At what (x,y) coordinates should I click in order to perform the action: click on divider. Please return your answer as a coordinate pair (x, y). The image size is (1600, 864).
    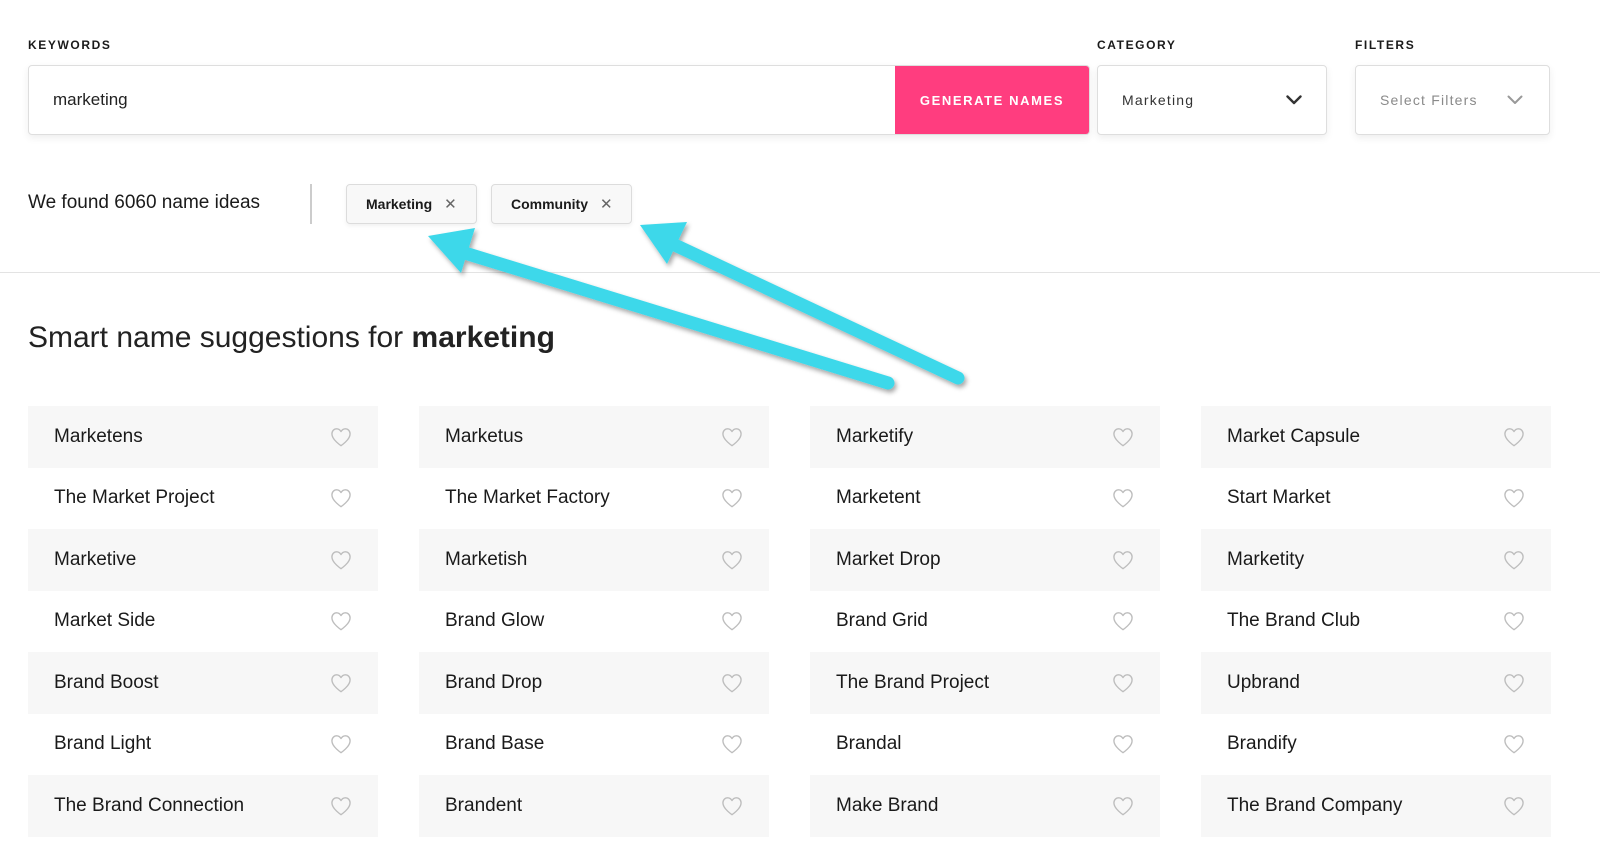
    Looking at the image, I should click on (311, 204).